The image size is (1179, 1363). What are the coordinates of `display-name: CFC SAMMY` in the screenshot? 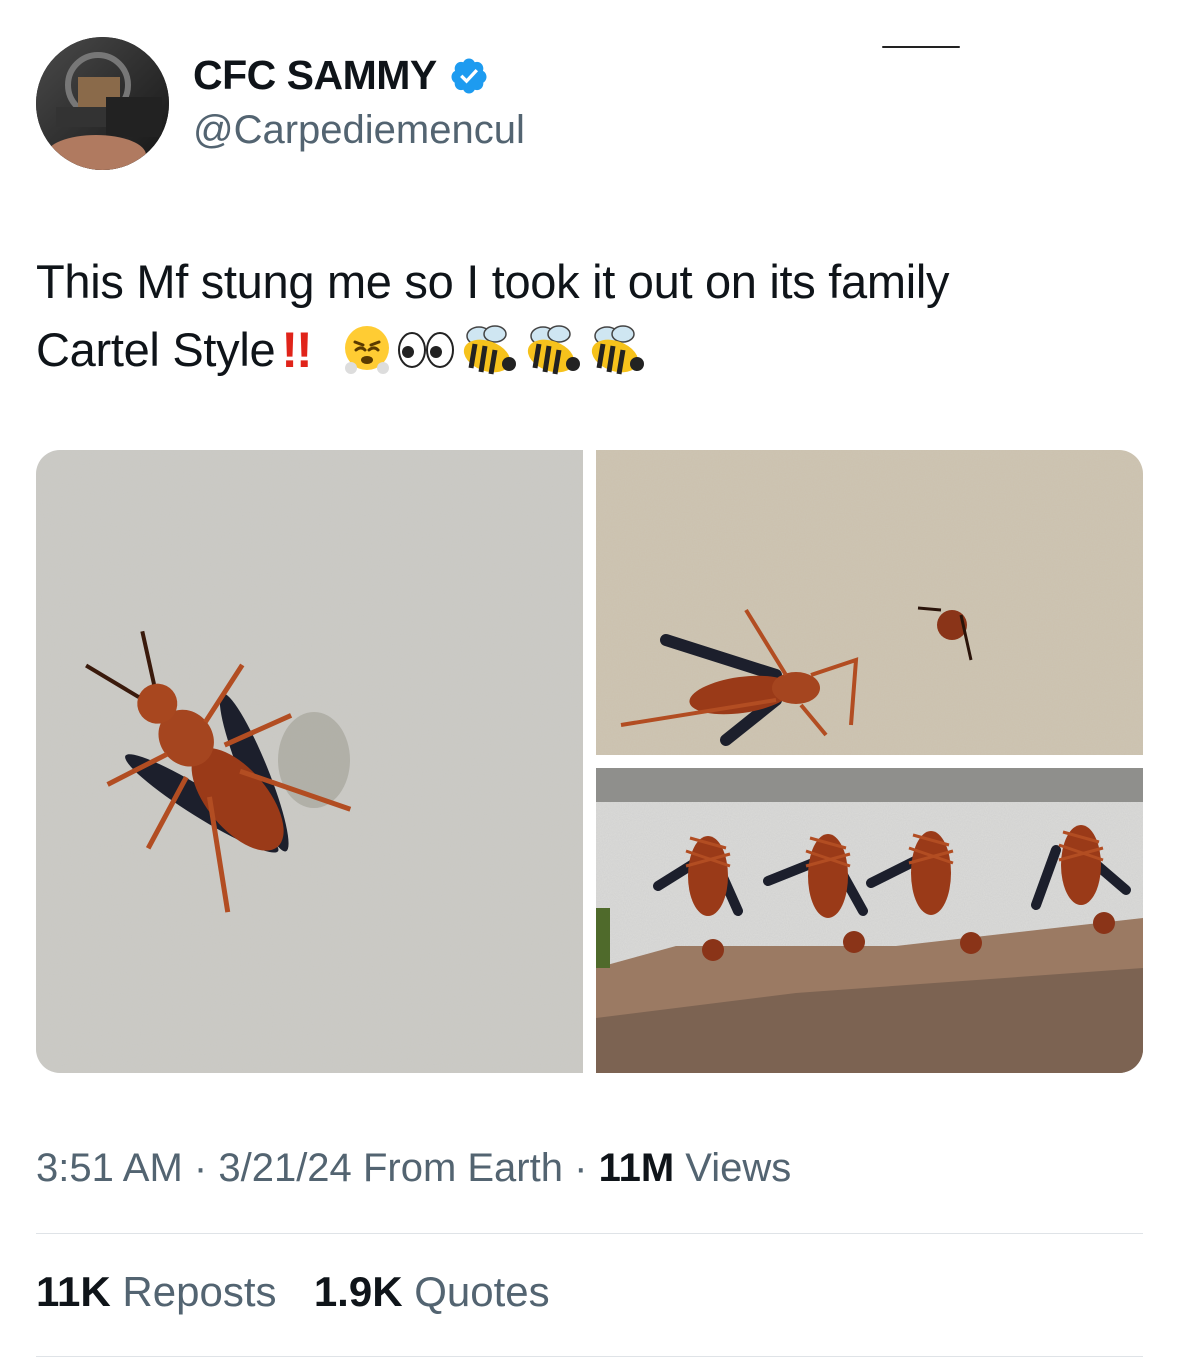 It's located at (315, 75).